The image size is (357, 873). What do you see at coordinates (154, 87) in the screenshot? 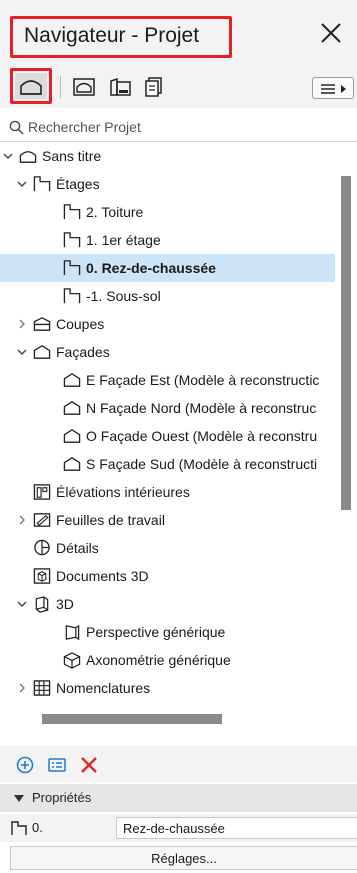
I see `publisher-sets-icon` at bounding box center [154, 87].